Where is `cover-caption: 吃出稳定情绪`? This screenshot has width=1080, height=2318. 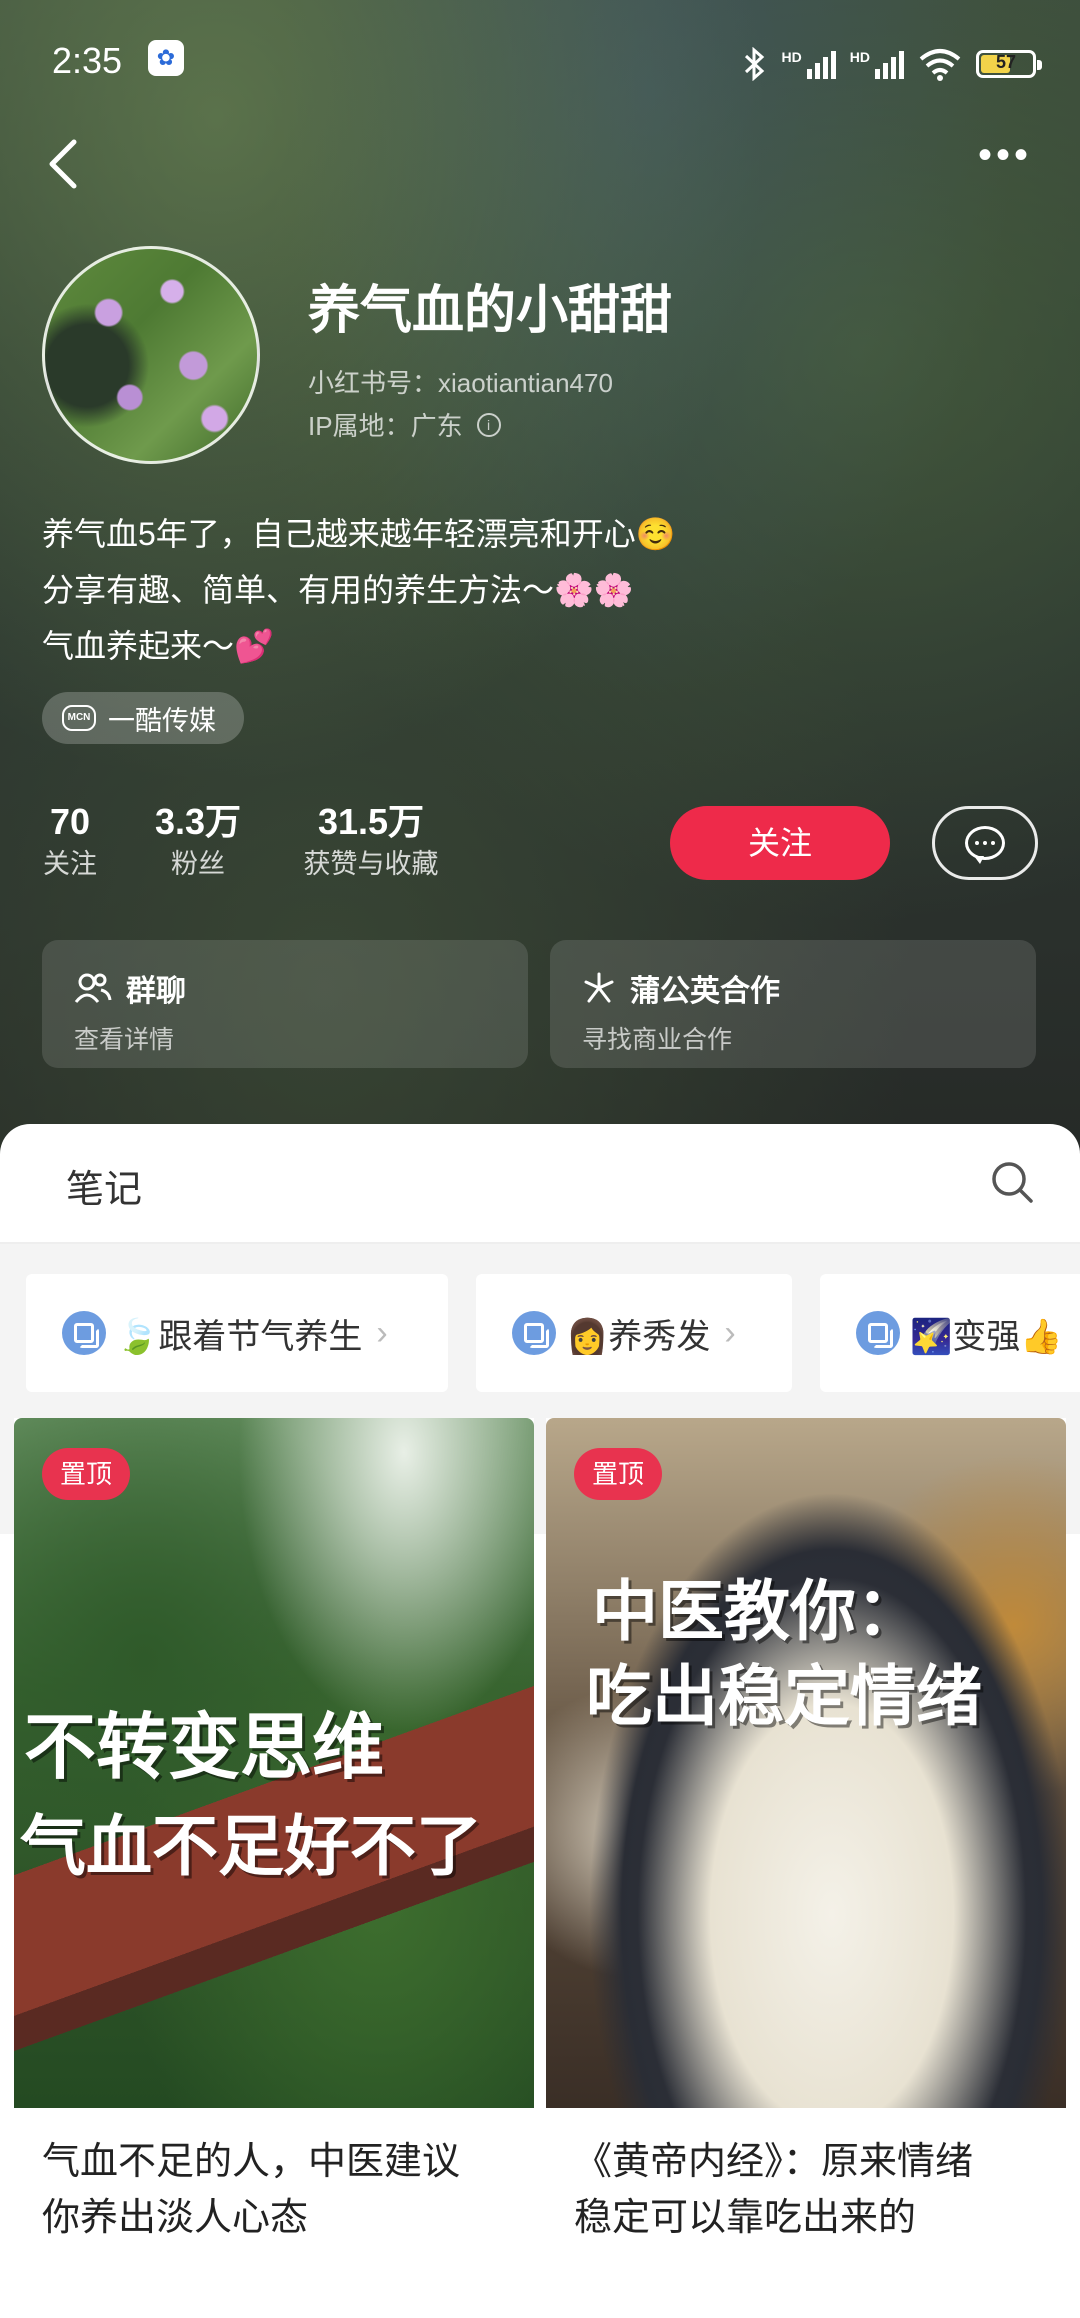 cover-caption: 吃出稳定情绪 is located at coordinates (784, 1696).